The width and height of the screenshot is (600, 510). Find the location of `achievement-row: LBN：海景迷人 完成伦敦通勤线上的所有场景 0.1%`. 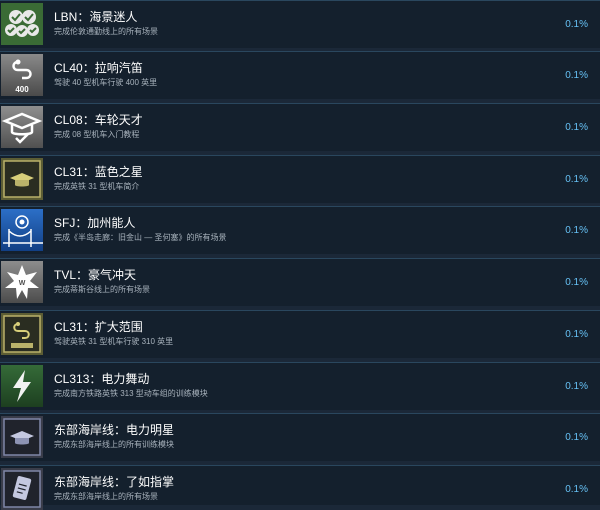

achievement-row: LBN：海景迷人 完成伦敦通勤线上的所有场景 0.1% is located at coordinates (300, 24).